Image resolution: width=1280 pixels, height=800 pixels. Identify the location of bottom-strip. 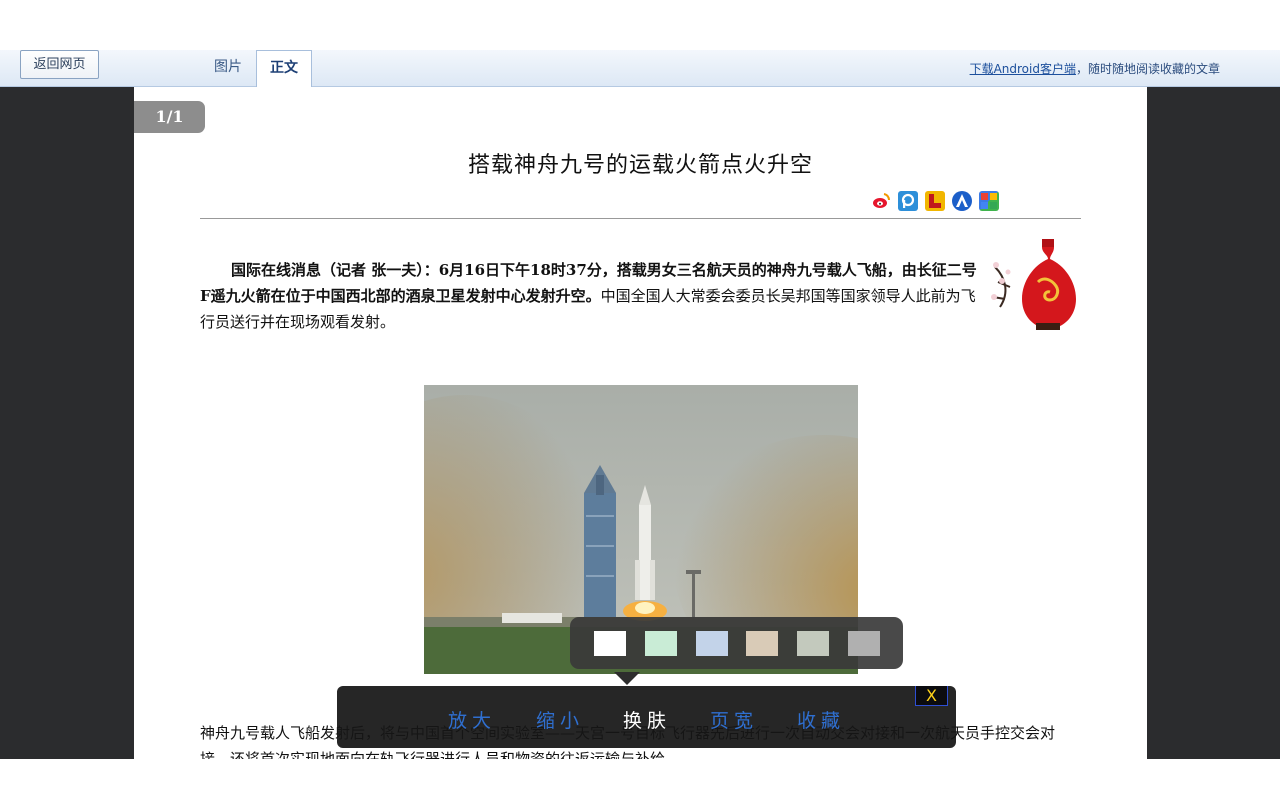
(640, 779).